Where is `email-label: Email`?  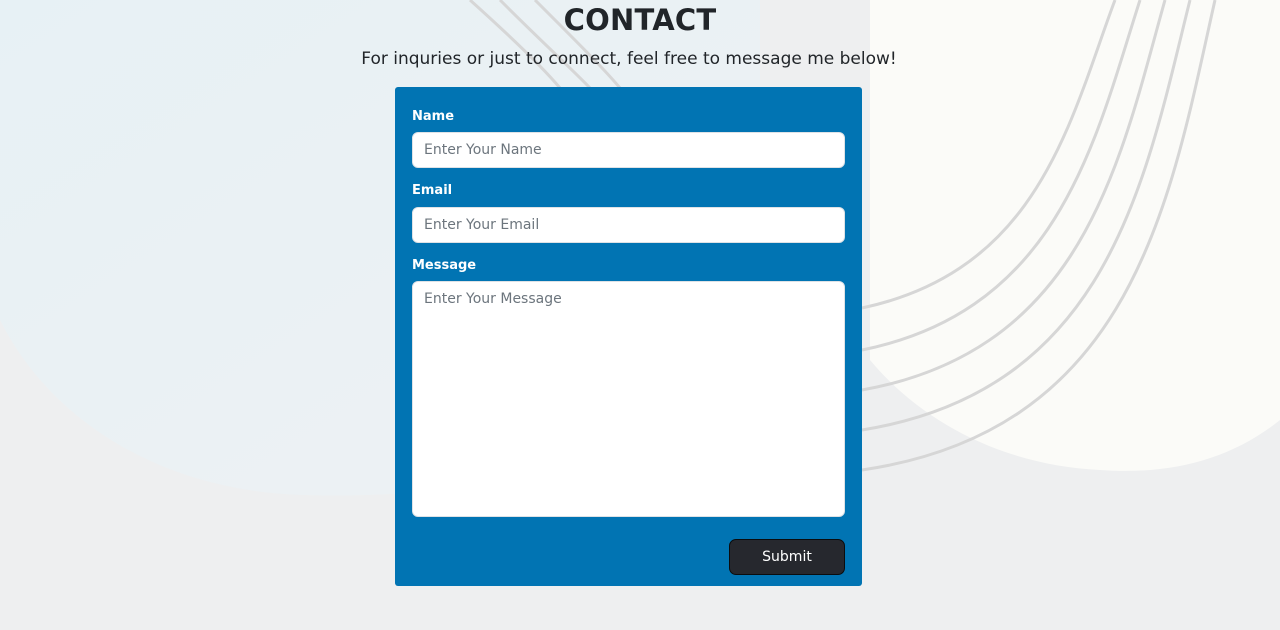
email-label: Email is located at coordinates (432, 190).